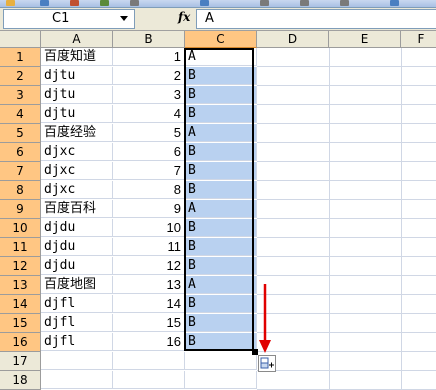 This screenshot has height=390, width=436. Describe the element at coordinates (149, 323) in the screenshot. I see `cell-b: 15` at that location.